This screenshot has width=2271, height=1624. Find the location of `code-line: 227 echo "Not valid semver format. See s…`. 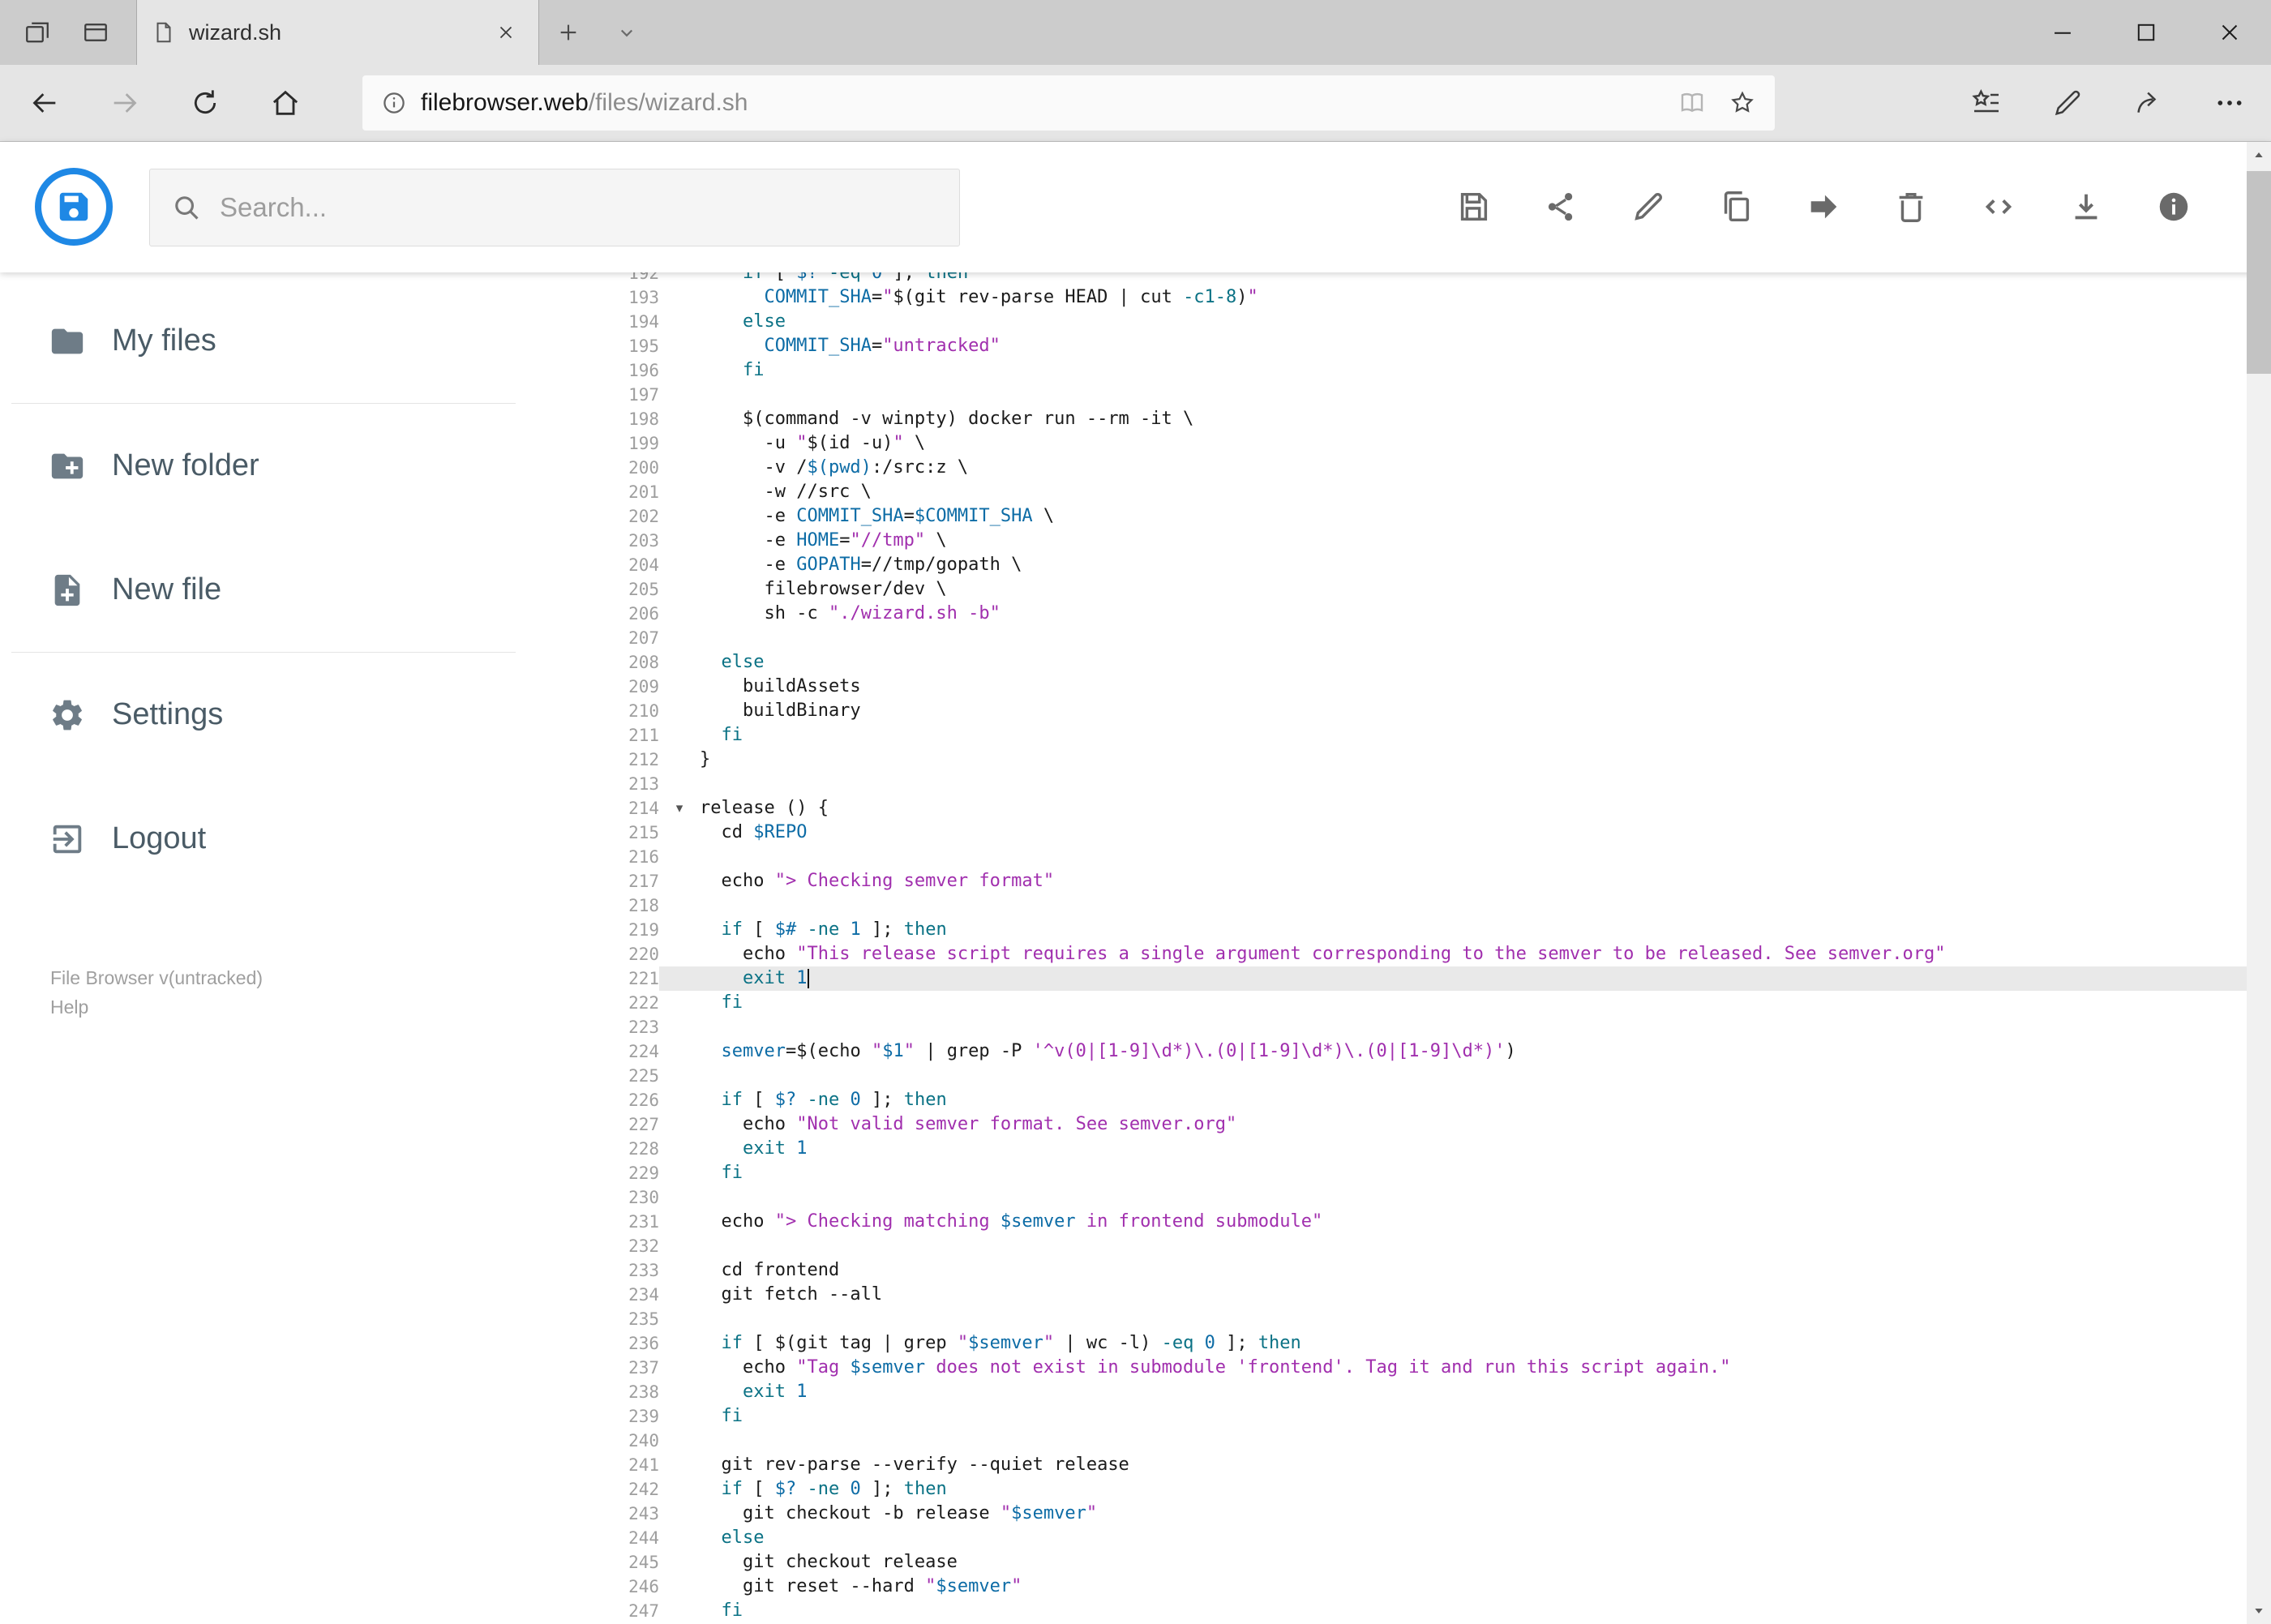

code-line: 227 echo "Not valid semver format. See s… is located at coordinates (1387, 1125).